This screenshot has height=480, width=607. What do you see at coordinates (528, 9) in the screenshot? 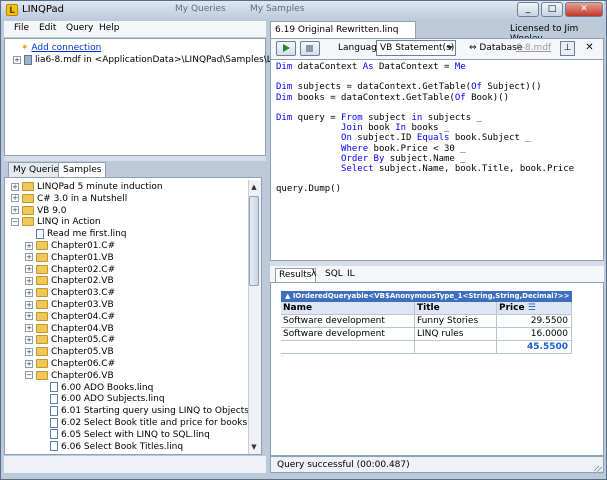
I see `minimize-button: _` at bounding box center [528, 9].